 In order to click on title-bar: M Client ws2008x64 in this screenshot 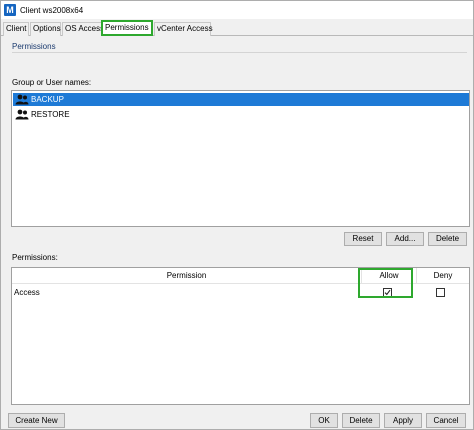, I will do `click(237, 10)`.